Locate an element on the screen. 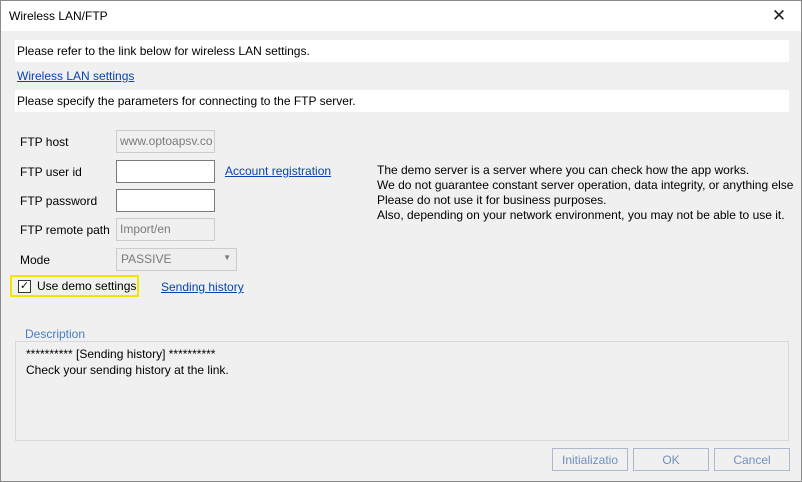 Image resolution: width=802 pixels, height=482 pixels. ftp-remote-path-label: FTP remote path is located at coordinates (65, 230).